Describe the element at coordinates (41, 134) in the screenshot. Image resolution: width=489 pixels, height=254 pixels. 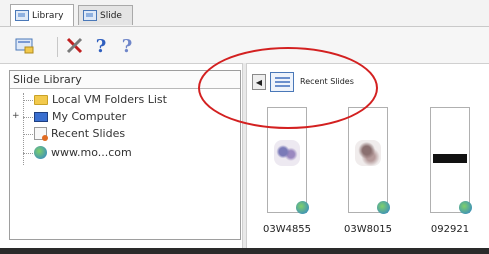
I see `recent-slides-icon` at that location.